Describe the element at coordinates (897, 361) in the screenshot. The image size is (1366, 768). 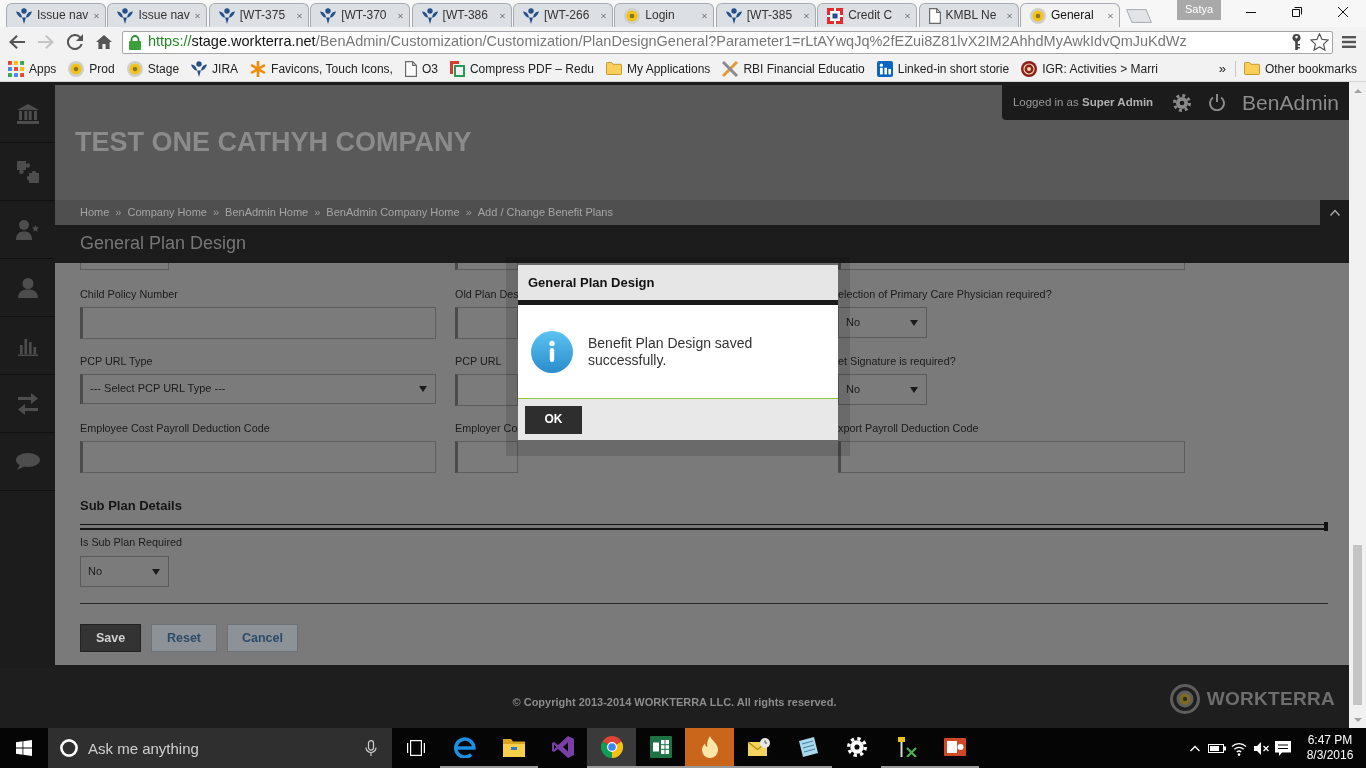
I see `field-label: et Signature is required?` at that location.